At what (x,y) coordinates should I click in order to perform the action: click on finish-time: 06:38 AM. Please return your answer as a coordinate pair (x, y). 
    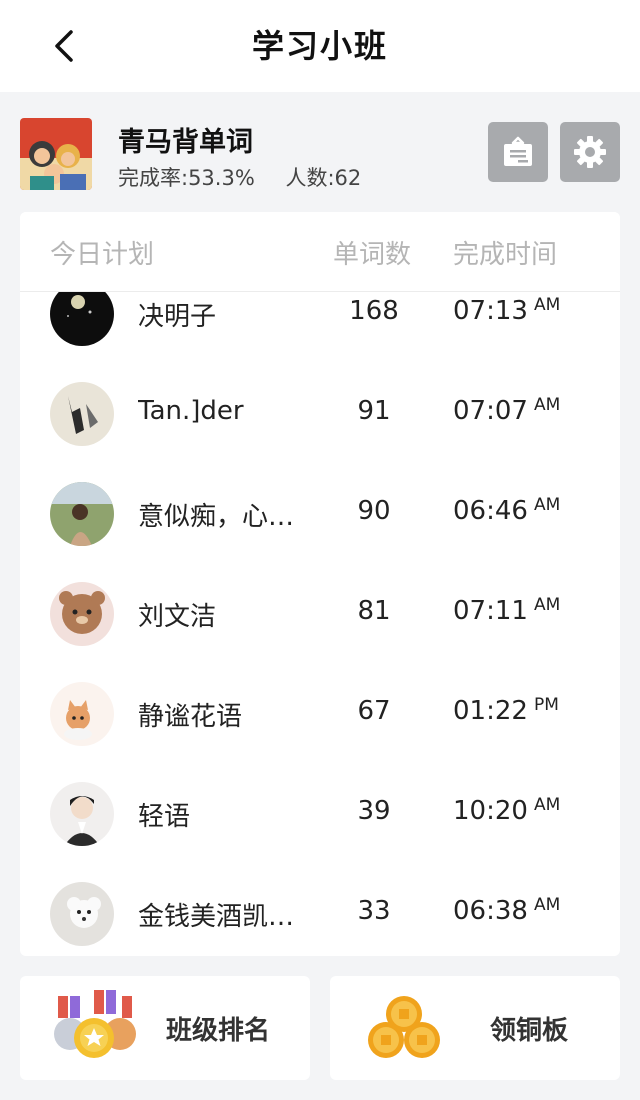
    Looking at the image, I should click on (507, 910).